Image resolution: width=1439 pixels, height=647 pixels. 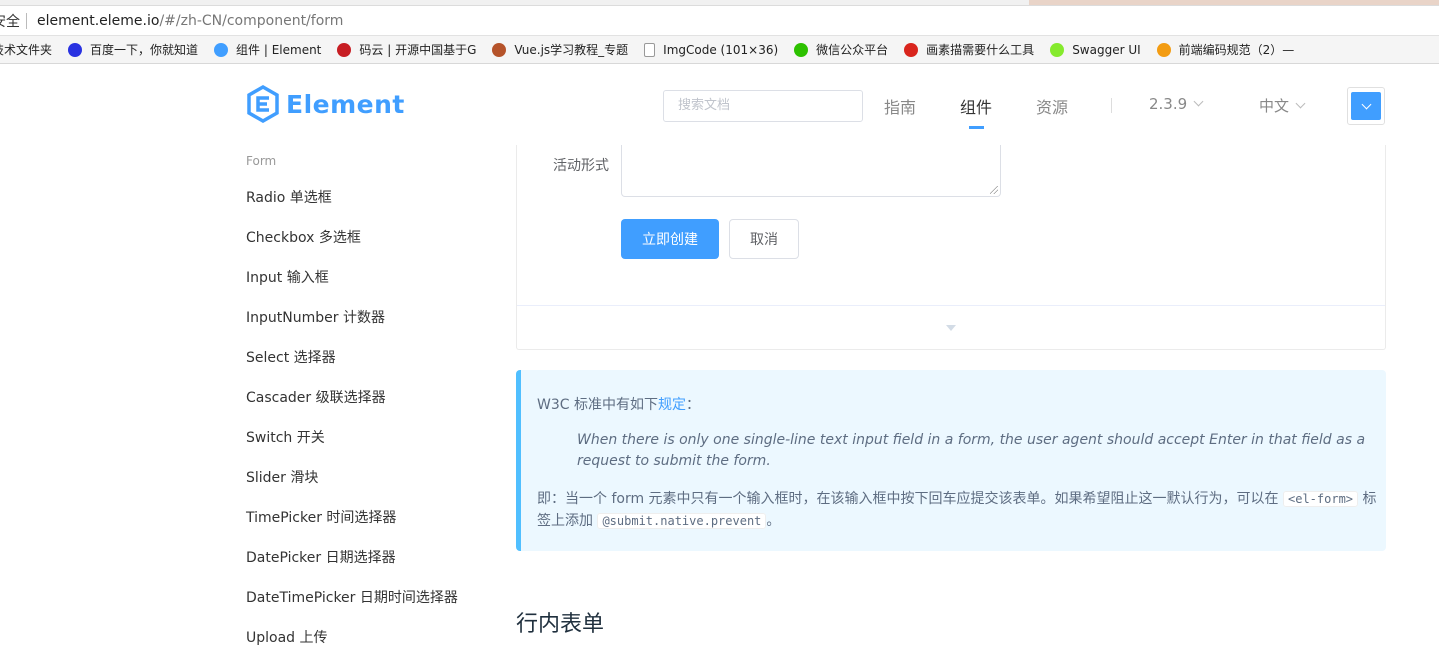 I want to click on browser-tab, so click(x=1234, y=2).